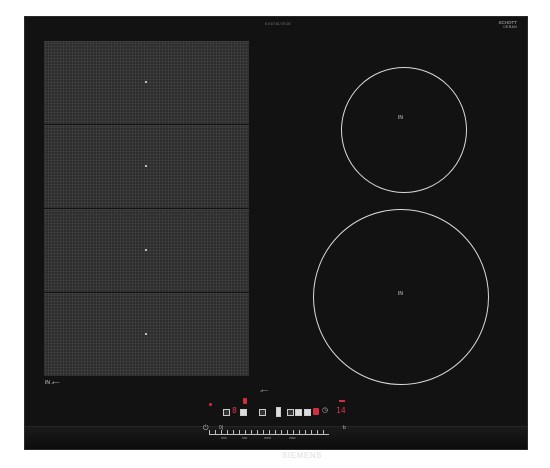 The image size is (550, 468). Describe the element at coordinates (226, 412) in the screenshot. I see `zone-select-icon` at that location.